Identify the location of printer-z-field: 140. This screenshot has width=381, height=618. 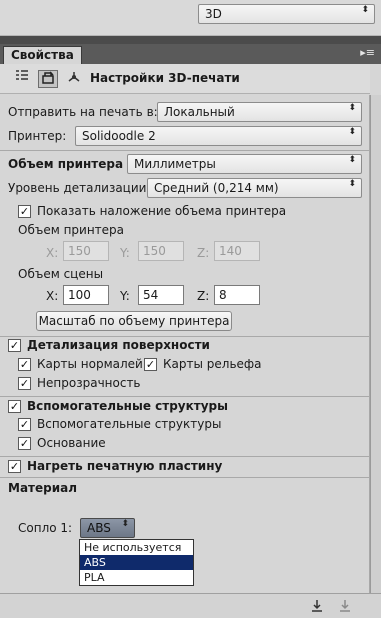
(237, 251).